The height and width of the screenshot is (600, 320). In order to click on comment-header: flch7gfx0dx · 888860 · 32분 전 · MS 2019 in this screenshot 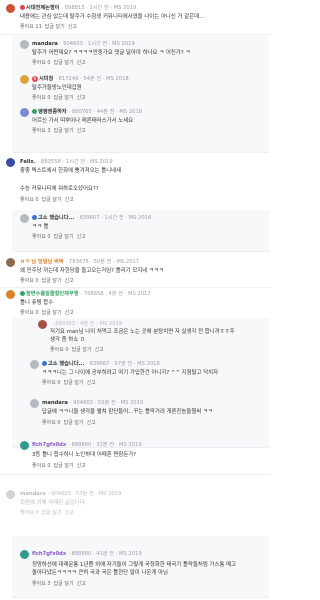, I will do `click(87, 445)`.